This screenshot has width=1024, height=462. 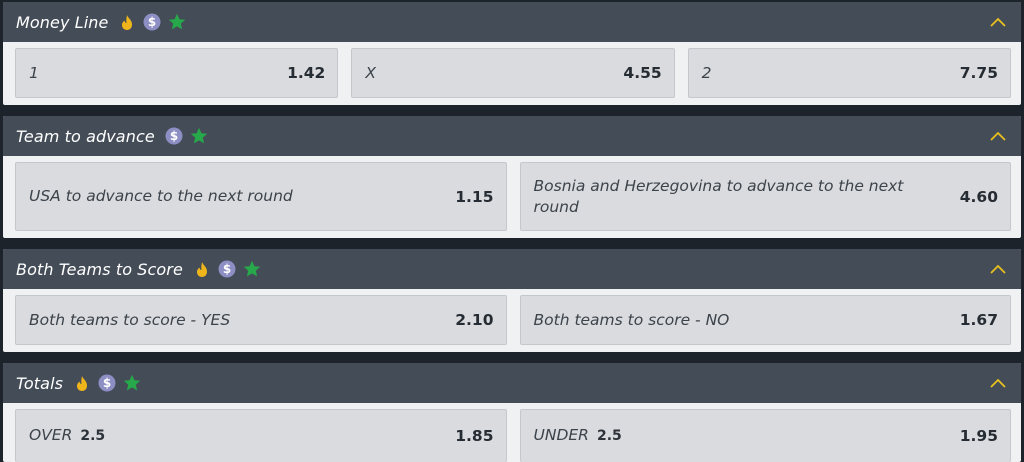 I want to click on outcome-button: Both teams to score - NO 1.67, so click(x=765, y=320).